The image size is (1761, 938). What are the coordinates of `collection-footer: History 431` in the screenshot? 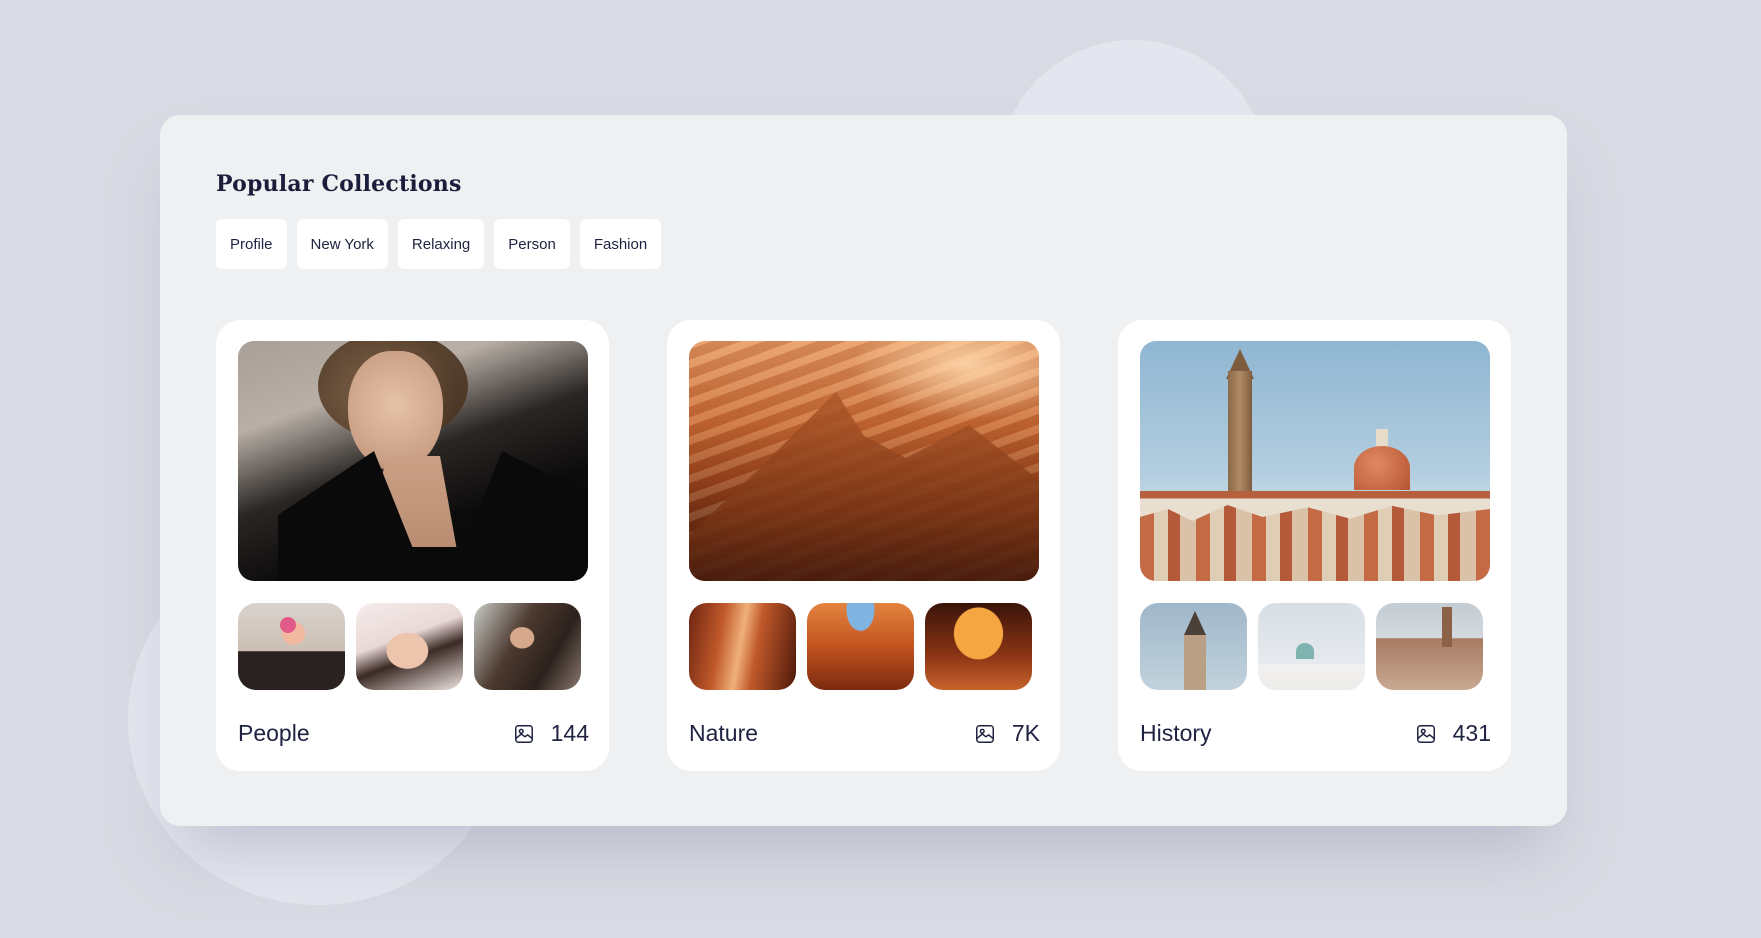 It's located at (1315, 733).